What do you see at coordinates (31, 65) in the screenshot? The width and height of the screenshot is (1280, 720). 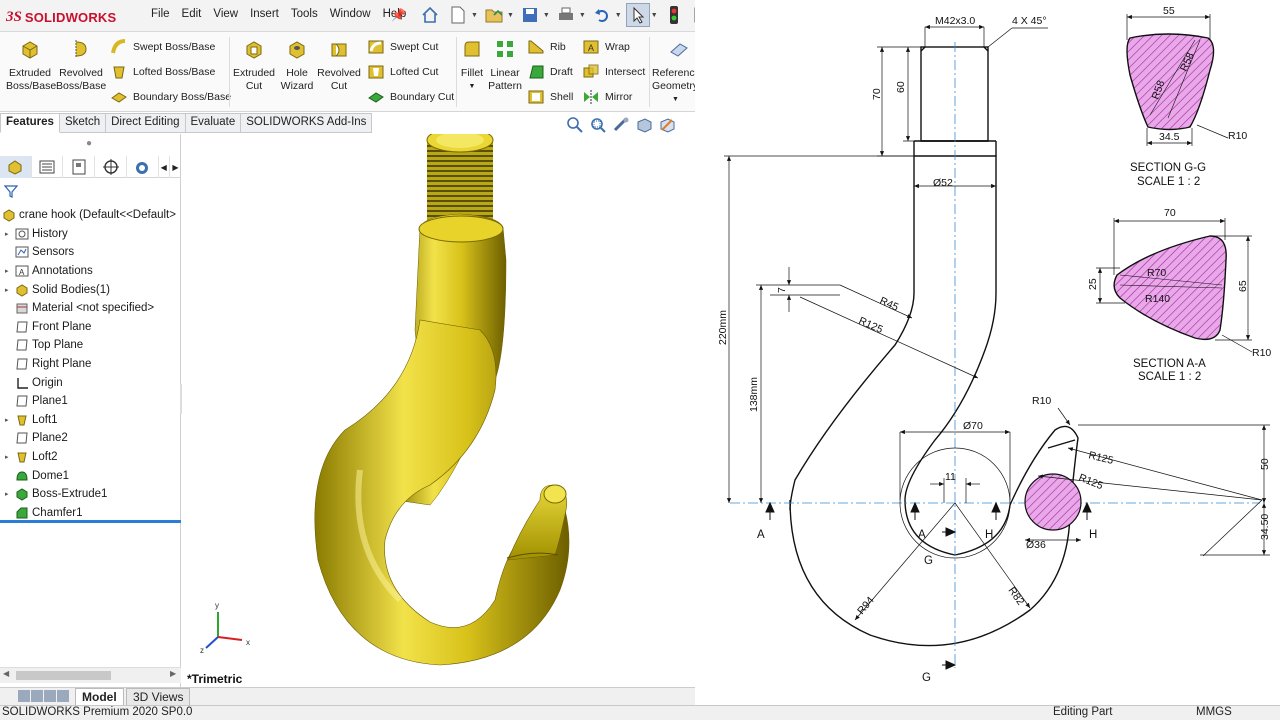 I see `extruded-boss-button: Extruded Boss/Base` at bounding box center [31, 65].